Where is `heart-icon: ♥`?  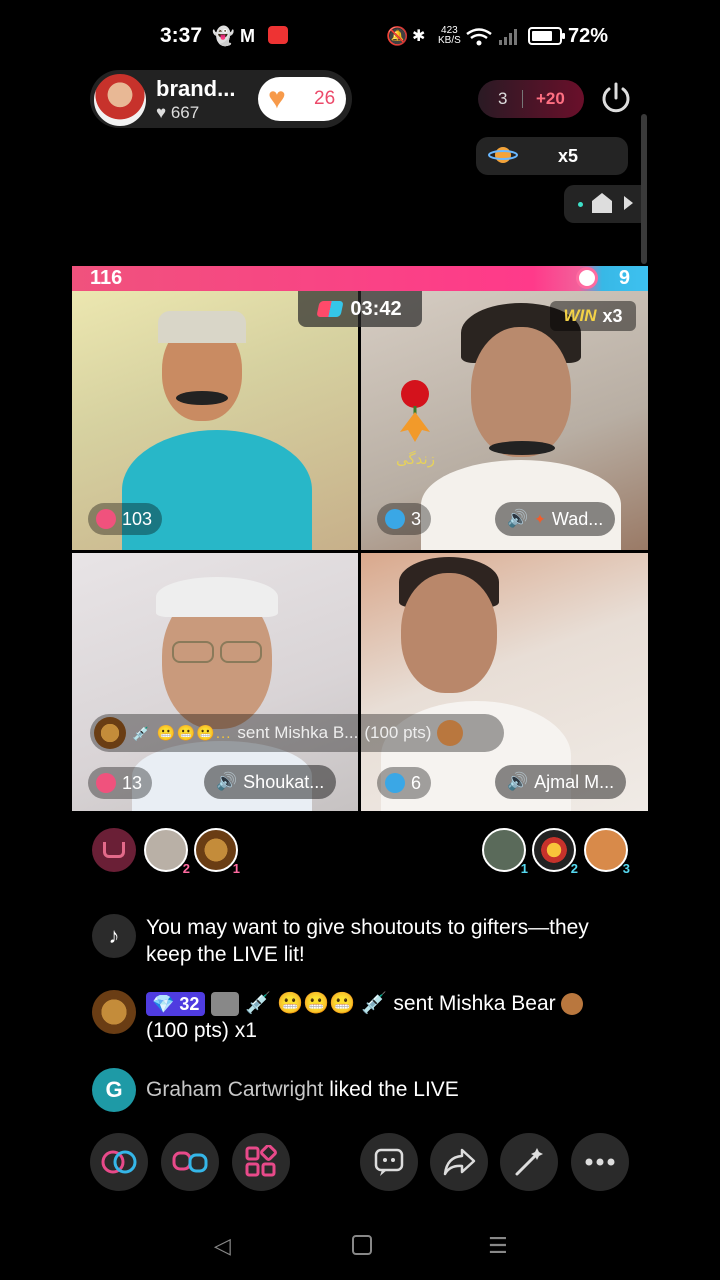
heart-icon: ♥ is located at coordinates (161, 112).